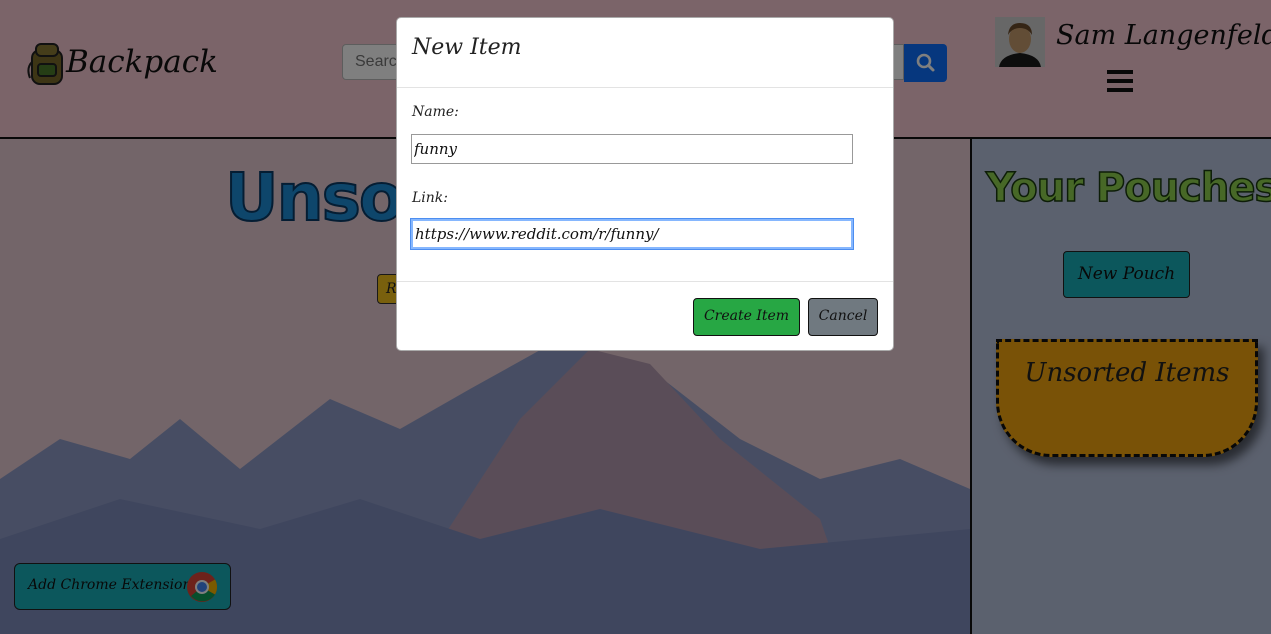 This screenshot has height=634, width=1271. I want to click on create-item-label: Create Item, so click(746, 316).